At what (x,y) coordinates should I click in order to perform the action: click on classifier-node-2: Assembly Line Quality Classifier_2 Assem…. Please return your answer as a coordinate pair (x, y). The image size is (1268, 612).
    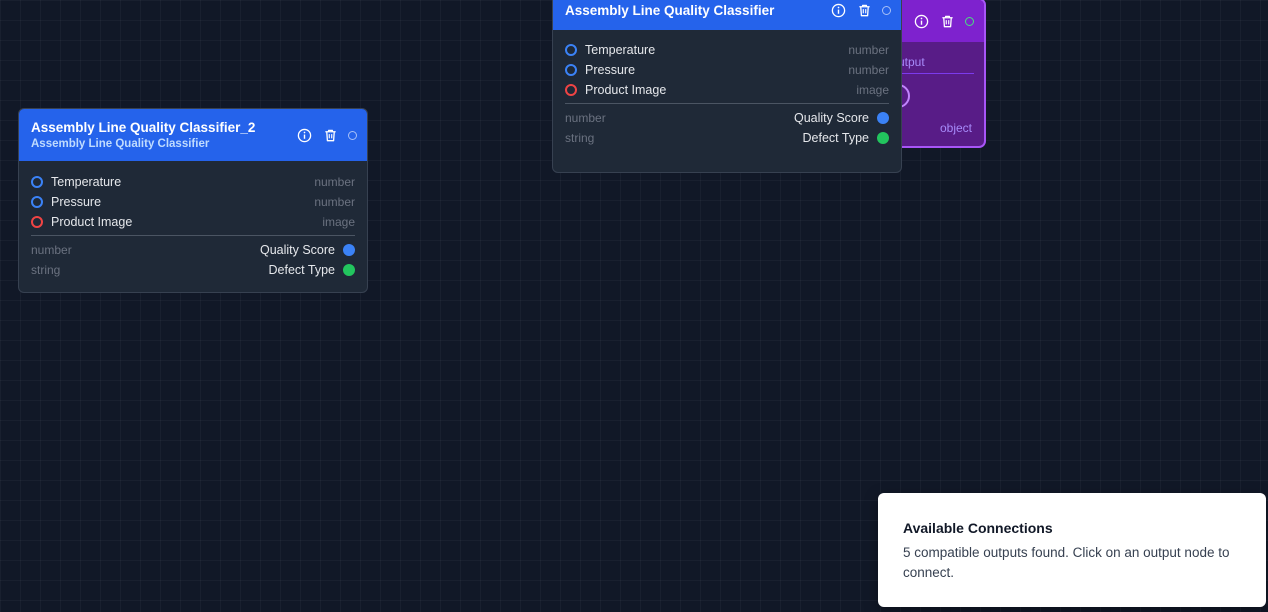
    Looking at the image, I should click on (193, 200).